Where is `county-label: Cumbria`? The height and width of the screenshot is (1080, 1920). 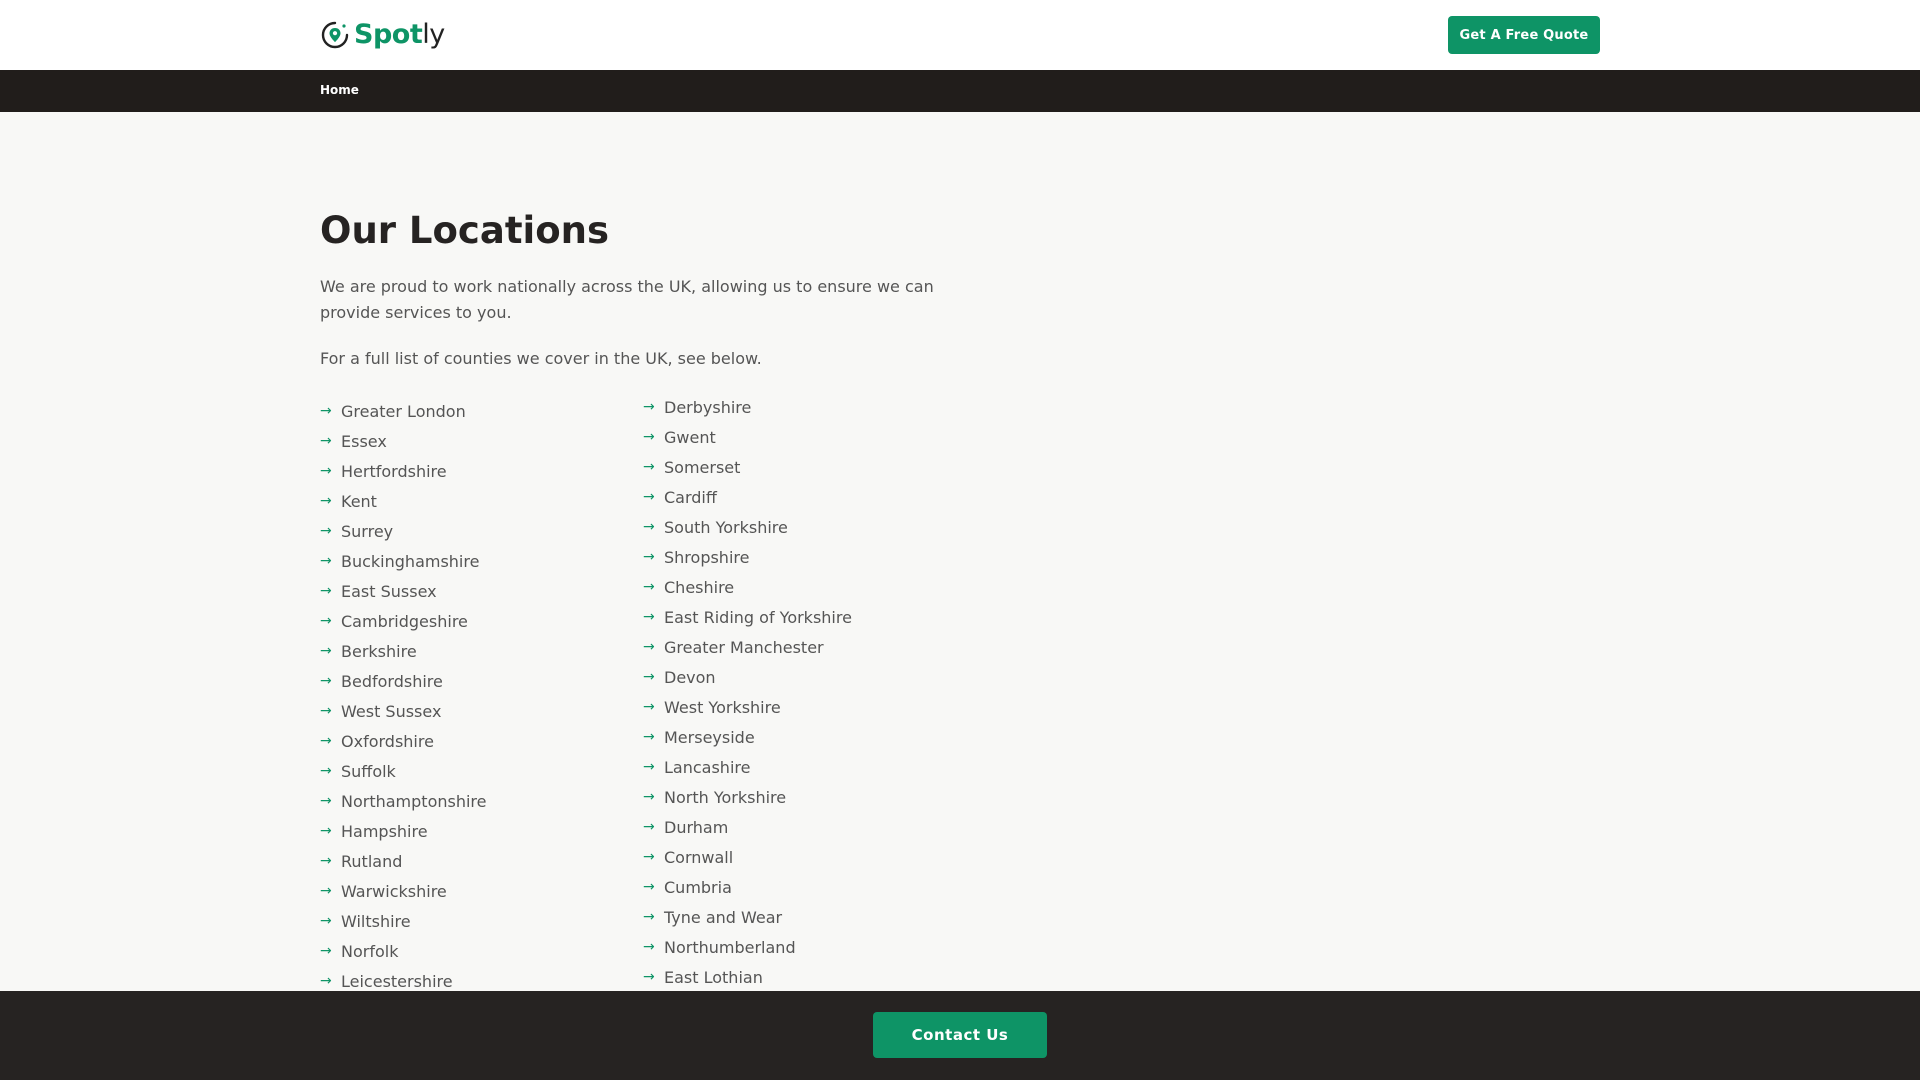
county-label: Cumbria is located at coordinates (698, 887).